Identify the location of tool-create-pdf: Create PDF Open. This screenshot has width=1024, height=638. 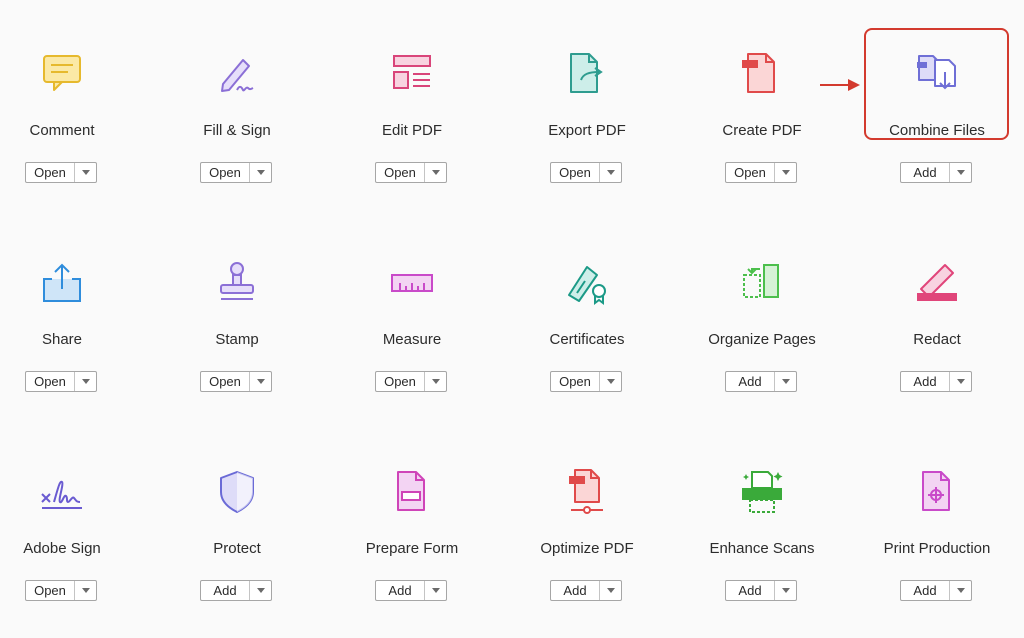
(762, 135).